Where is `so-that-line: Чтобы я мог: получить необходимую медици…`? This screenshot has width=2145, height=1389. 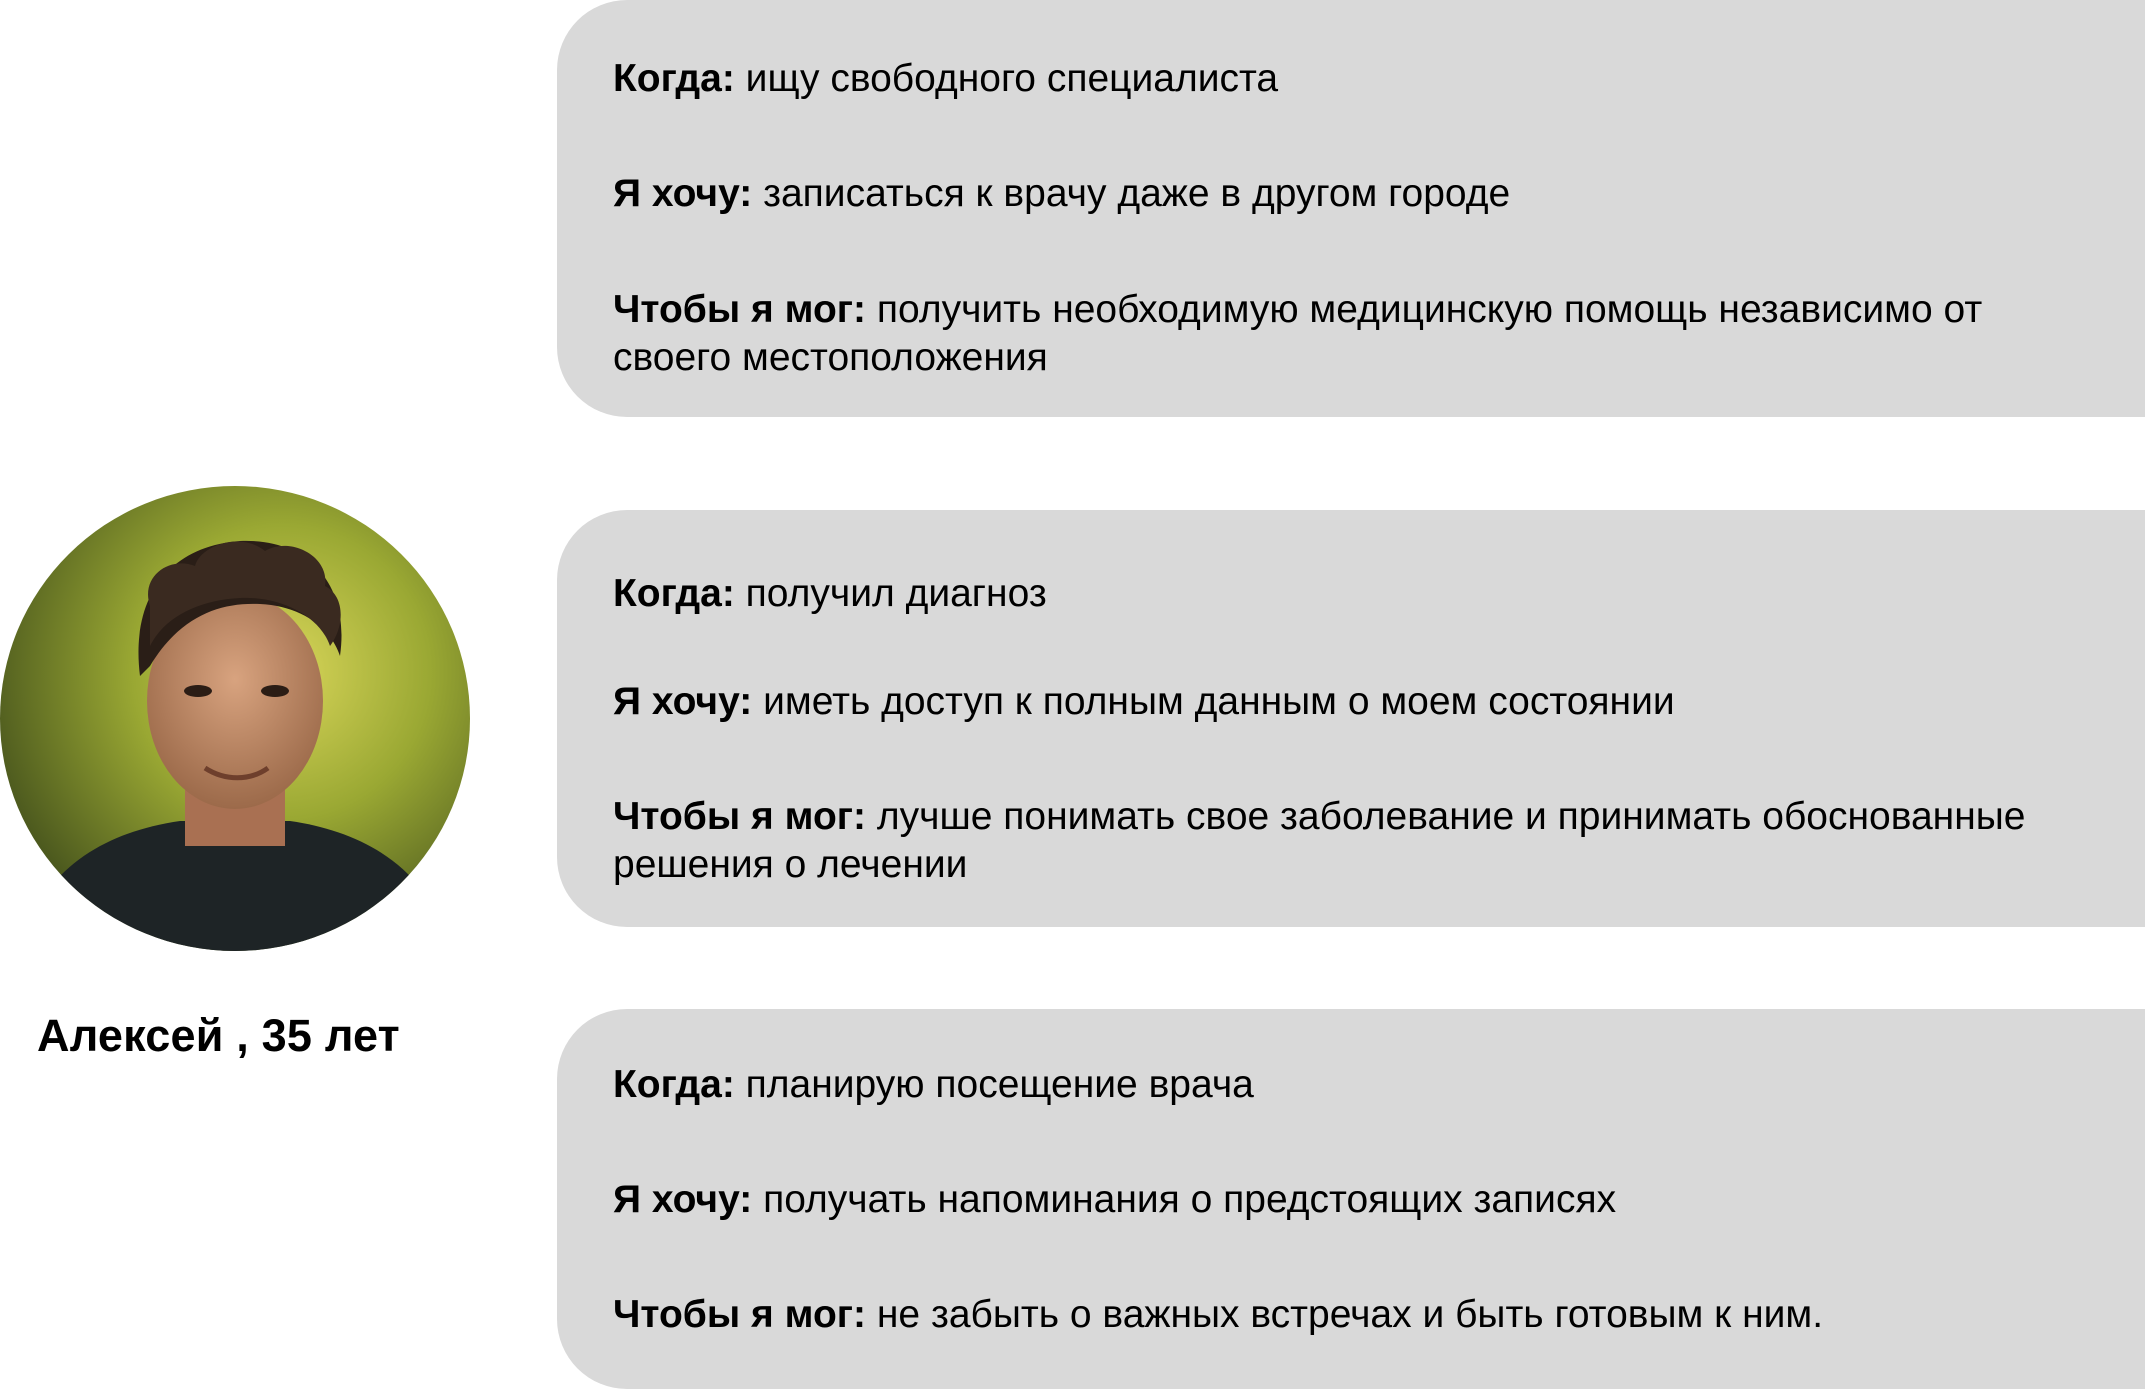
so-that-line: Чтобы я мог: получить необходимую медици… is located at coordinates (1359, 334).